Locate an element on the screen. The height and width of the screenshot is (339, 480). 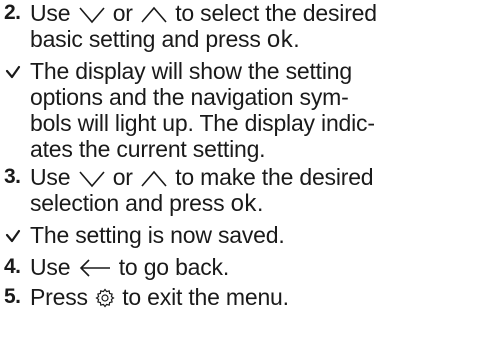
step-word: to exit the menu. is located at coordinates (205, 297).